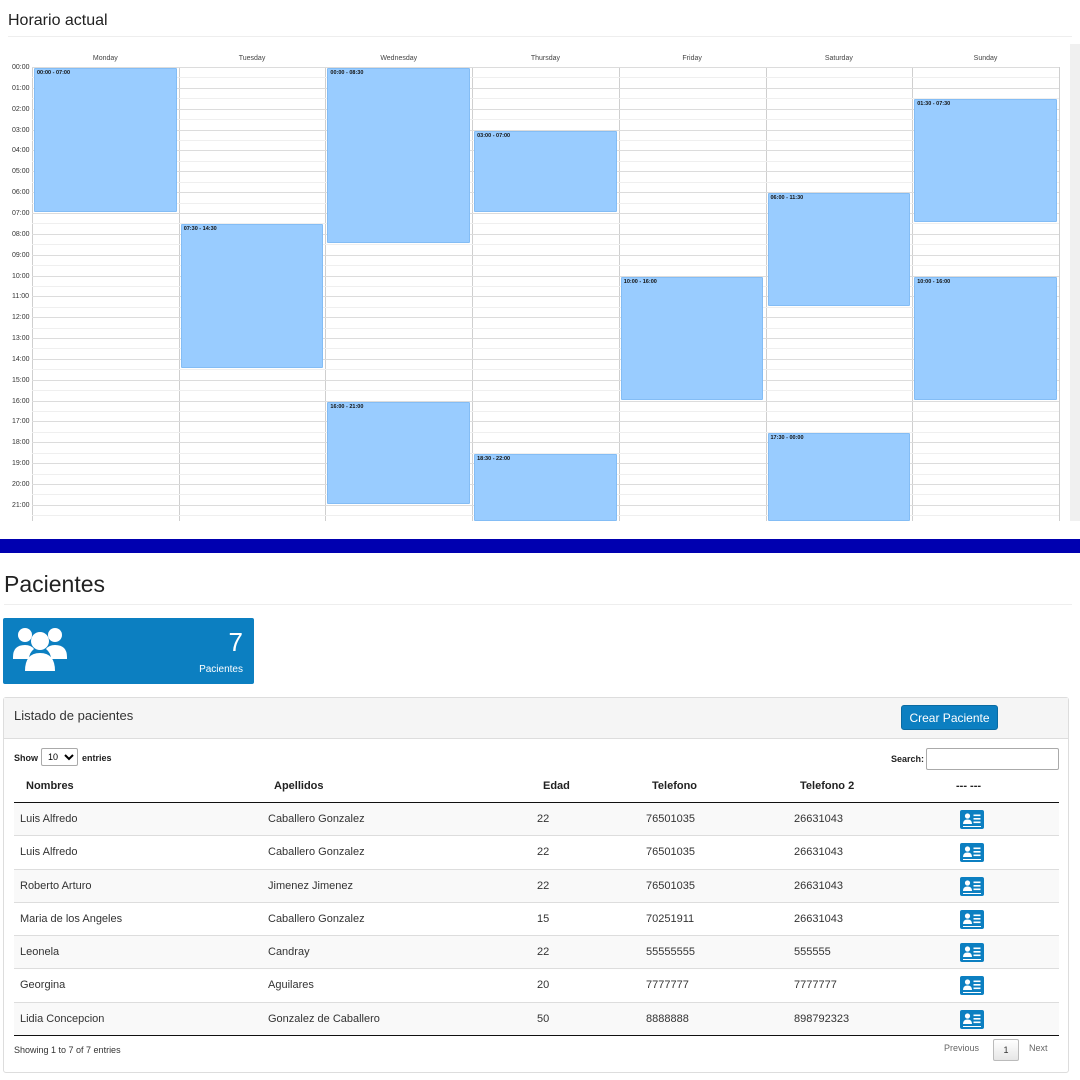 The height and width of the screenshot is (1080, 1080). I want to click on column-header-telefono: Telefono, so click(674, 786).